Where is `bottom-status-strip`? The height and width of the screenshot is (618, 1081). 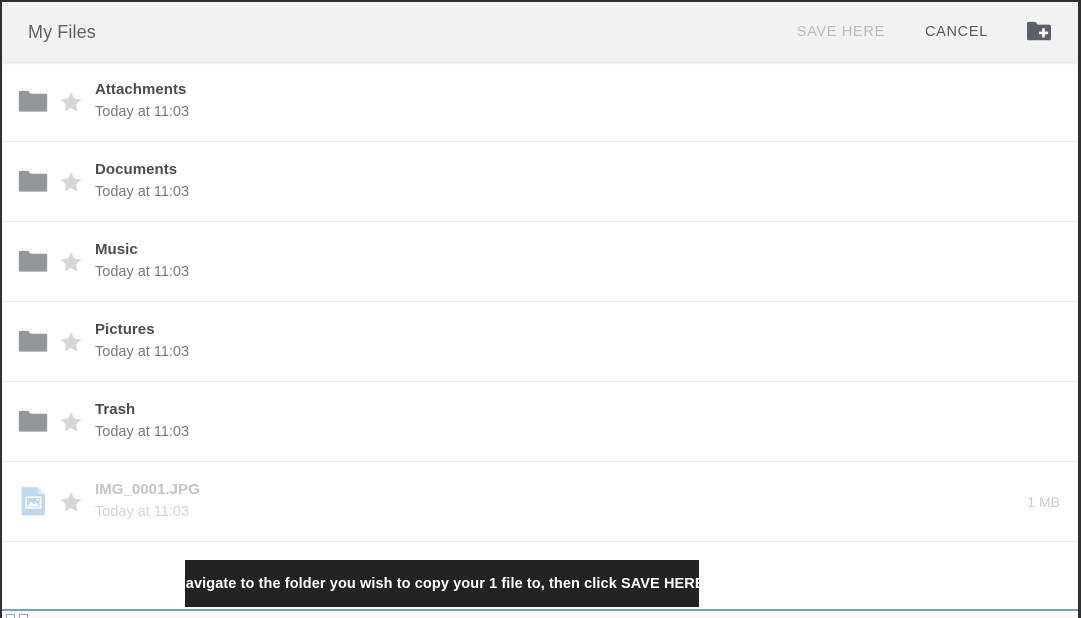
bottom-status-strip is located at coordinates (540, 613).